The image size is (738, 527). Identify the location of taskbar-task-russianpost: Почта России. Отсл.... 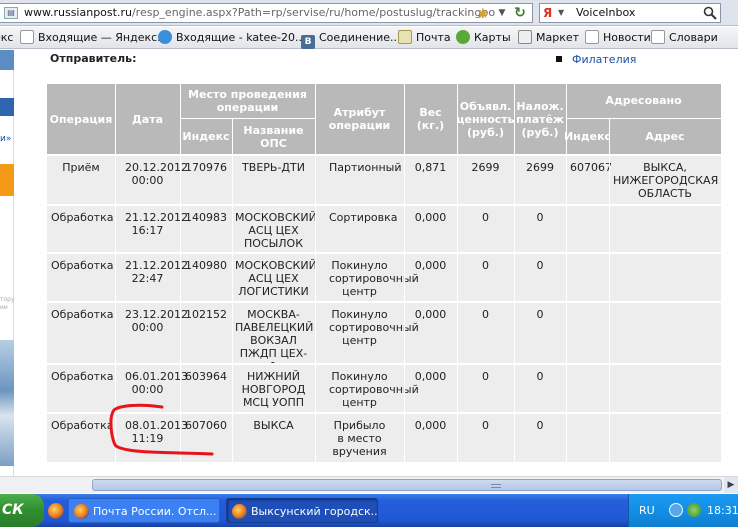
(144, 510).